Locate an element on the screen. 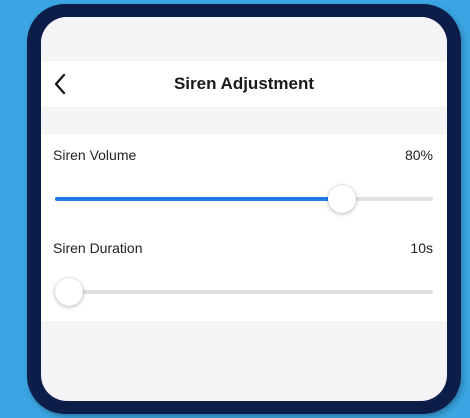 The height and width of the screenshot is (418, 470). siren-volume-slider is located at coordinates (244, 199).